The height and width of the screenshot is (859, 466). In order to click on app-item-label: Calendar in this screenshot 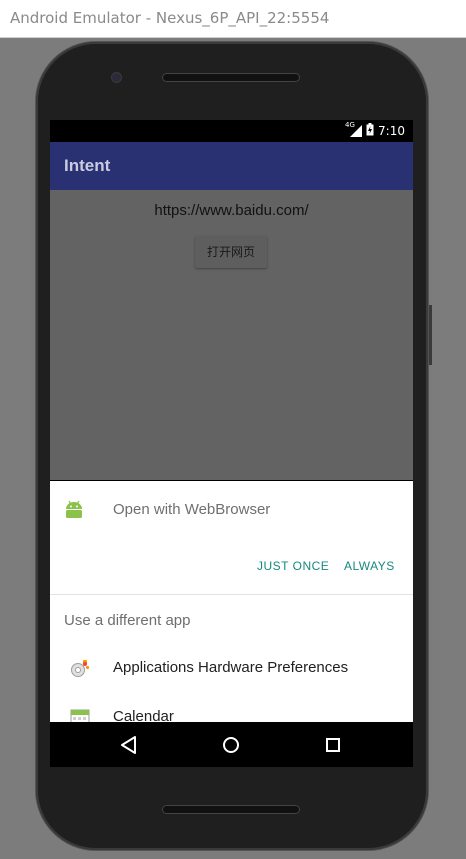, I will do `click(143, 715)`.